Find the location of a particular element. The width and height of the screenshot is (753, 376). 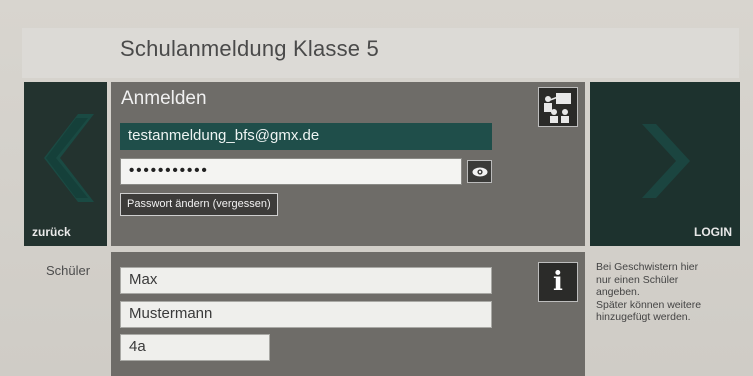

chevron-left-icon is located at coordinates (69, 158).